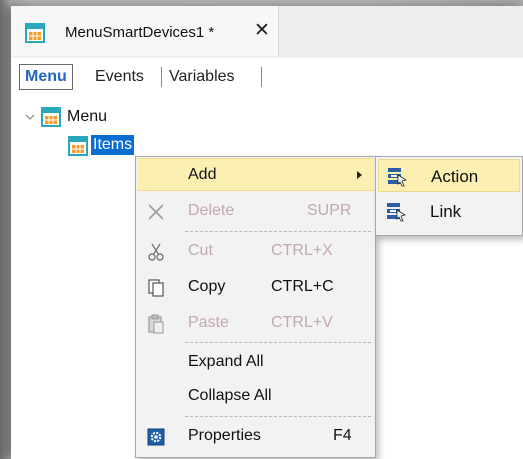 This screenshot has height=459, width=523. What do you see at coordinates (140, 32) in the screenshot?
I see `document-tab-title: MenuSmartDevices1 *` at bounding box center [140, 32].